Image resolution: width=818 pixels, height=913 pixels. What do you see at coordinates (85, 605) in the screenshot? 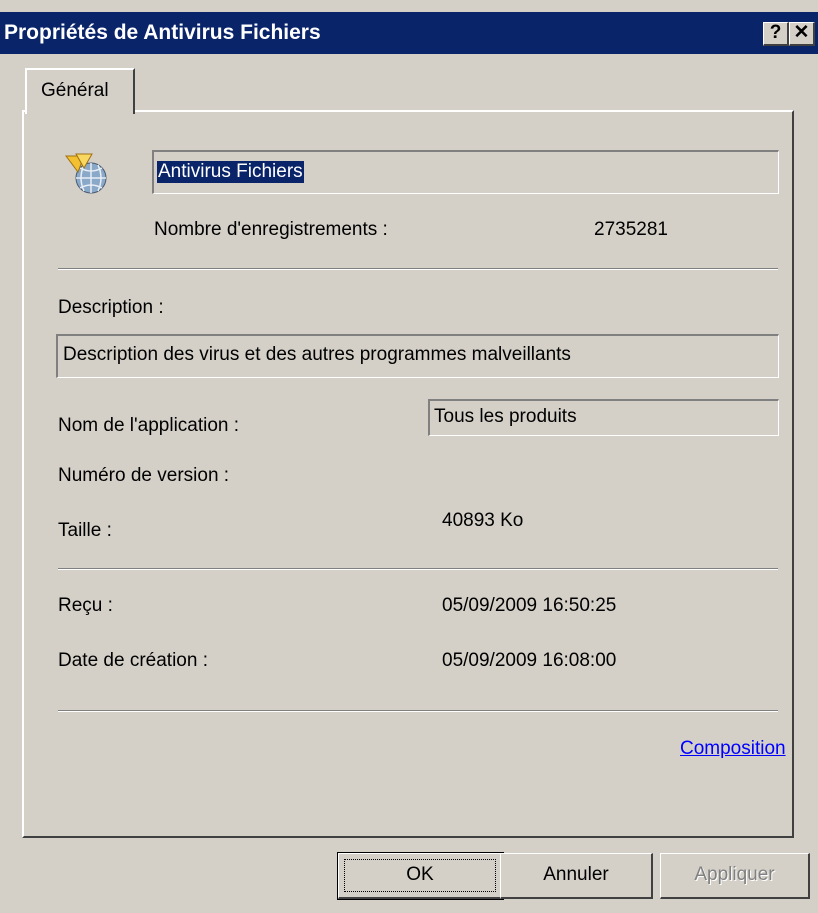
I see `received-label: Reçu :` at bounding box center [85, 605].